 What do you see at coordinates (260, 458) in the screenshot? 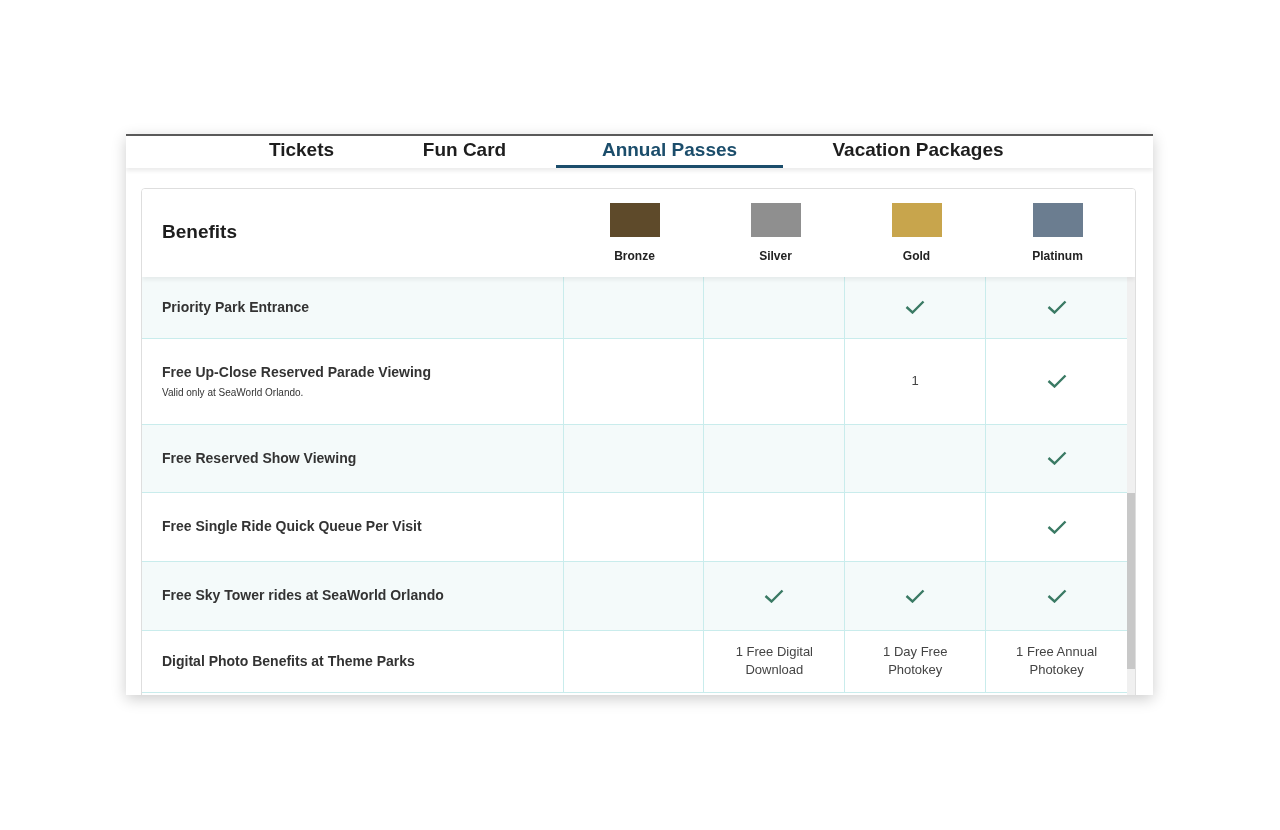
I see `benefit-label: Free Reserved Show Viewing` at bounding box center [260, 458].